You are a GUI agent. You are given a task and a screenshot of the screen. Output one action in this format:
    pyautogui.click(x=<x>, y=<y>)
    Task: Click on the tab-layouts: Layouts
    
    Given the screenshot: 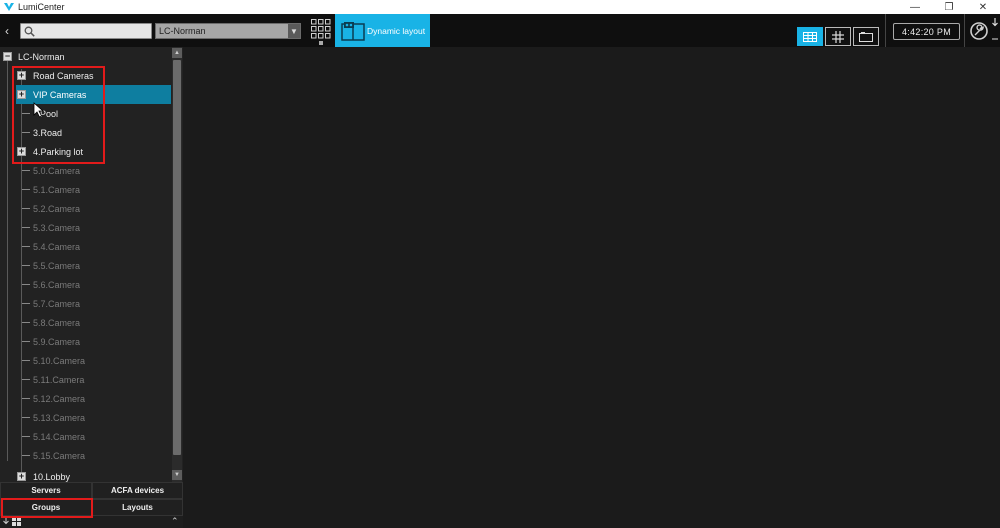 What is the action you would take?
    pyautogui.click(x=137, y=507)
    